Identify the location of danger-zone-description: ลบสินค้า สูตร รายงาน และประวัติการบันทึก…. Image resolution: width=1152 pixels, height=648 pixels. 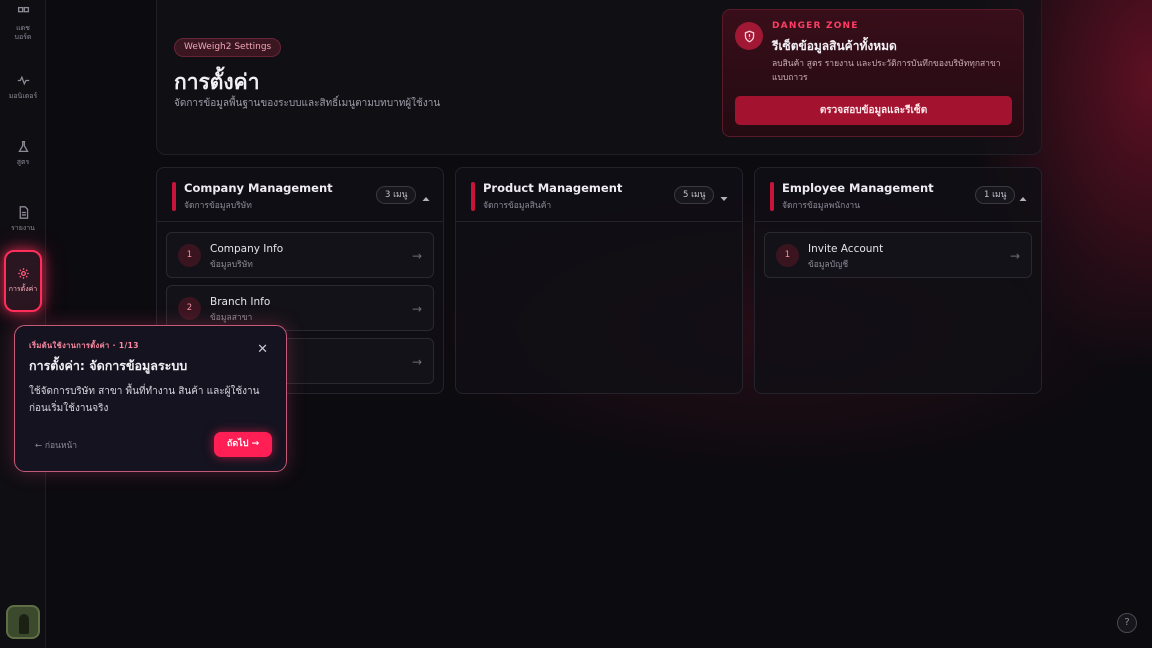
(886, 71).